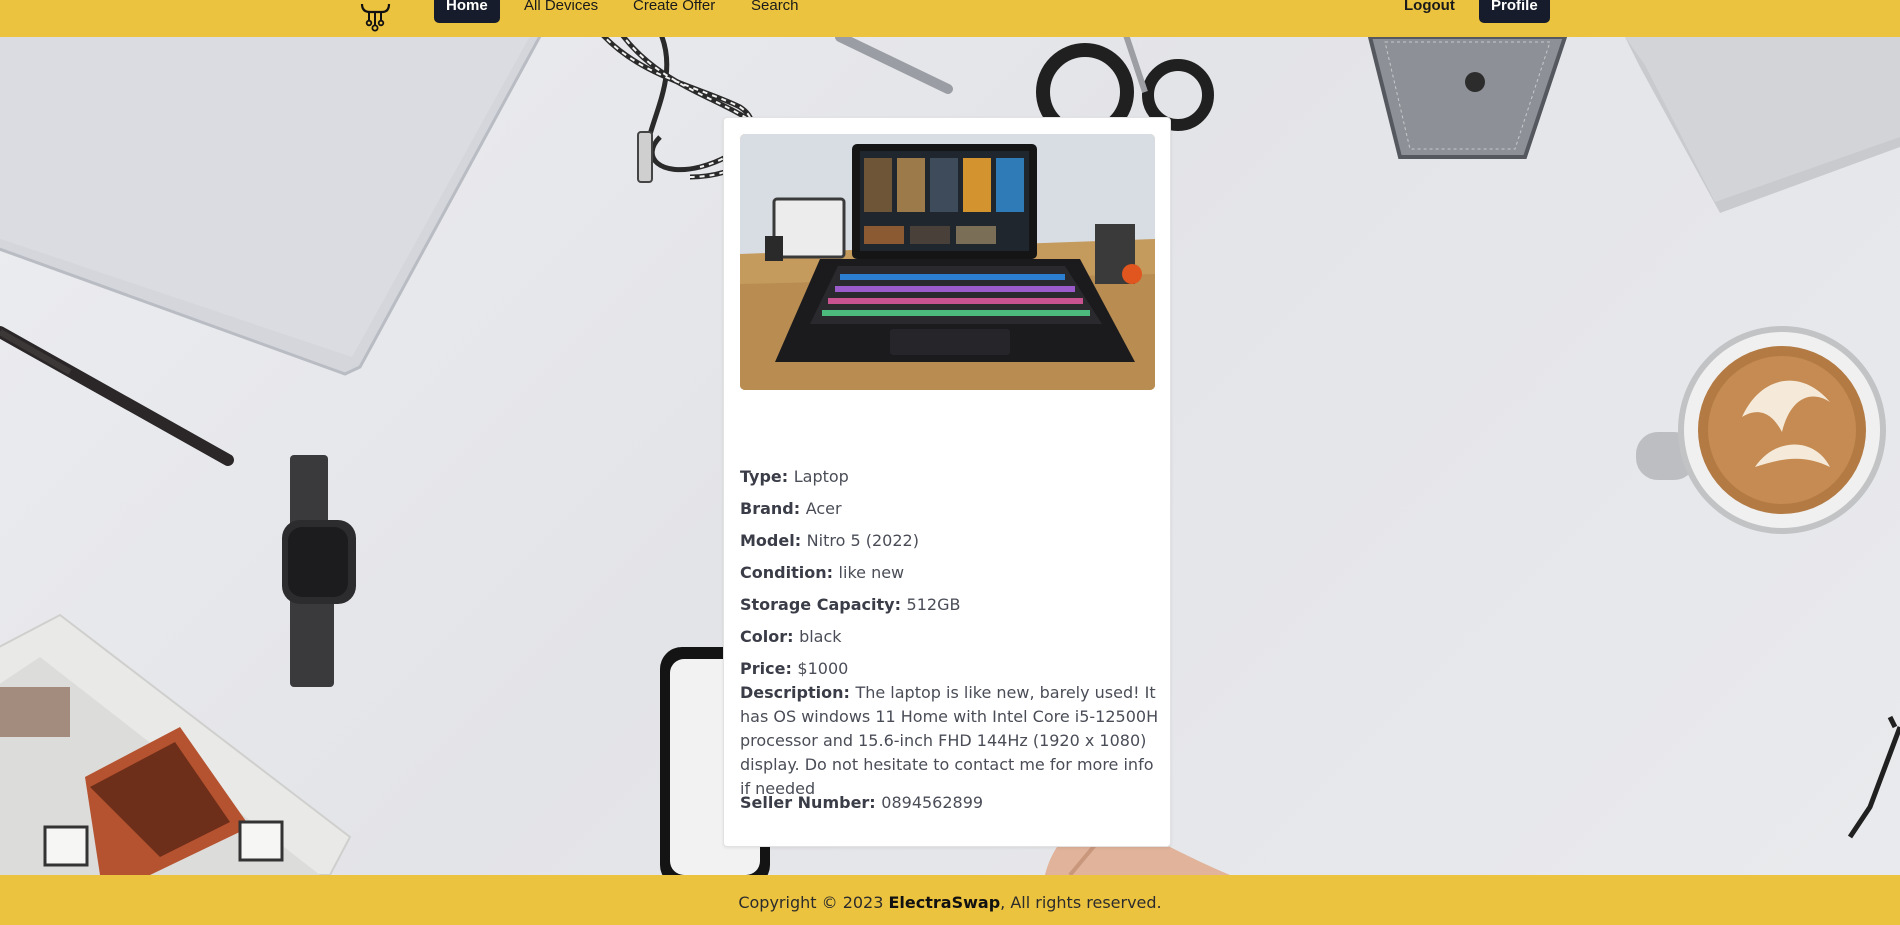 The width and height of the screenshot is (1900, 925). Describe the element at coordinates (811, 802) in the screenshot. I see `seller-number-label: Seller Number:` at that location.